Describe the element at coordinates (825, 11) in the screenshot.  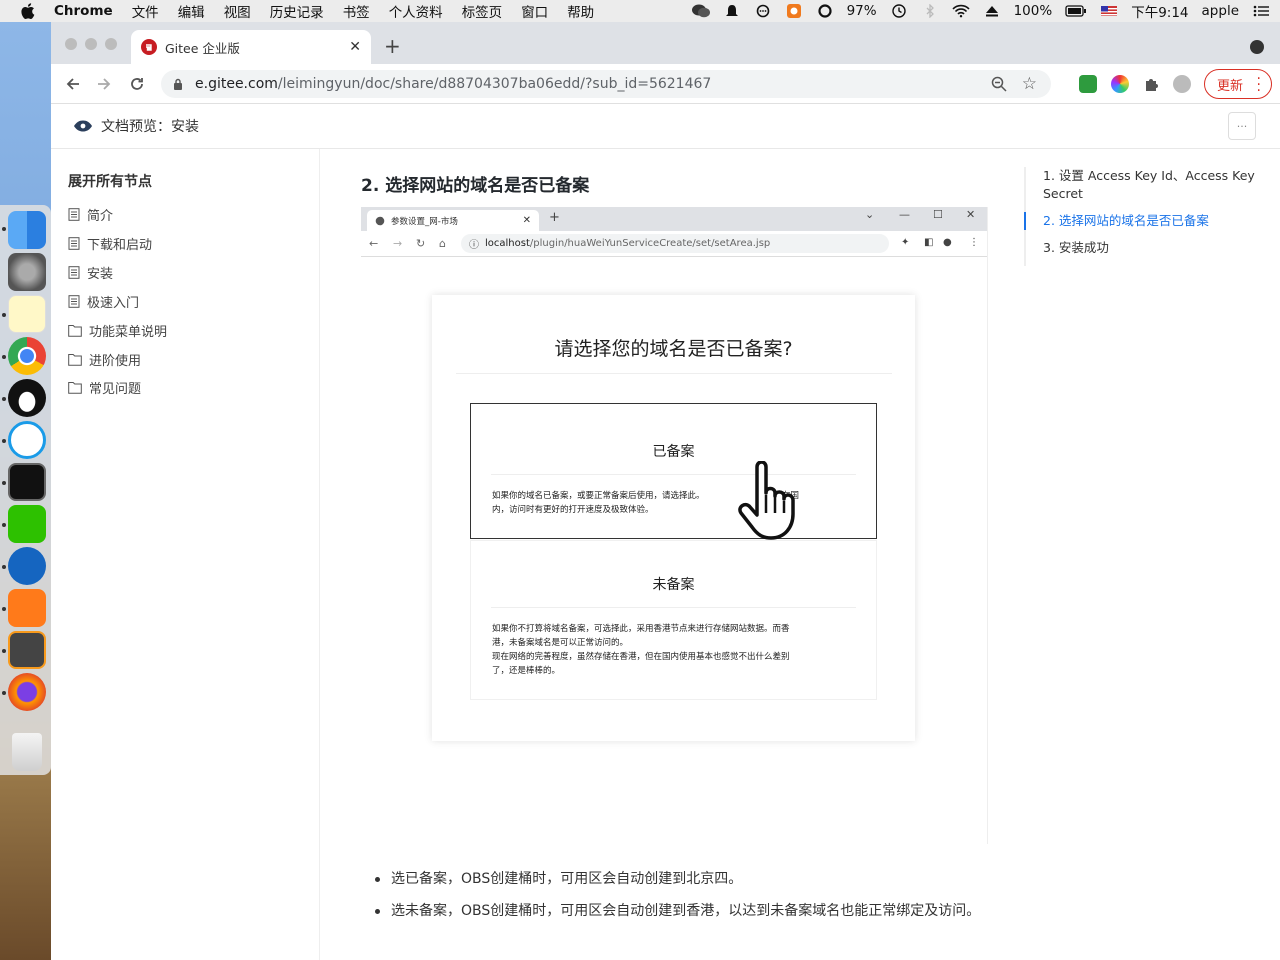
I see `ring-status-icon` at that location.